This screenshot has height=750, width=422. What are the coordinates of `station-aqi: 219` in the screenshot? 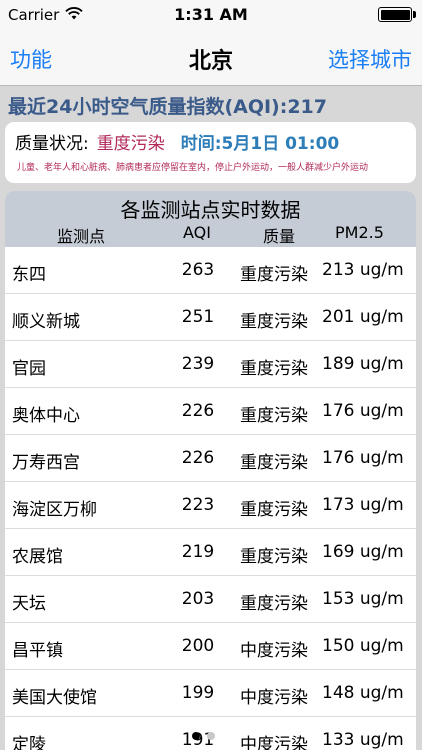 It's located at (198, 552).